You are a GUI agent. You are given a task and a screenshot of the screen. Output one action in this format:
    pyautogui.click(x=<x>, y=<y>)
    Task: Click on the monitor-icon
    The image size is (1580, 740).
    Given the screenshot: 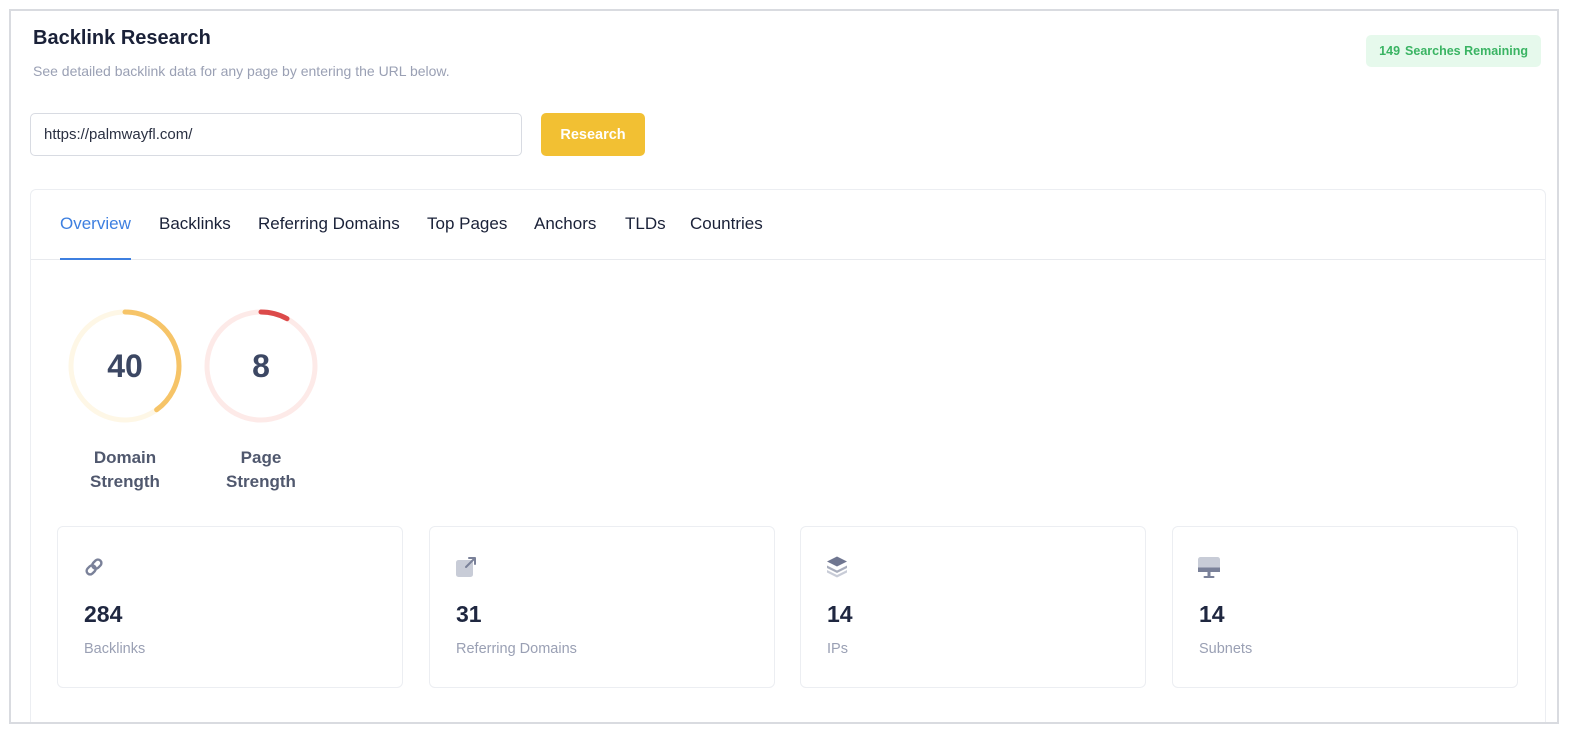 What is the action you would take?
    pyautogui.click(x=1209, y=567)
    